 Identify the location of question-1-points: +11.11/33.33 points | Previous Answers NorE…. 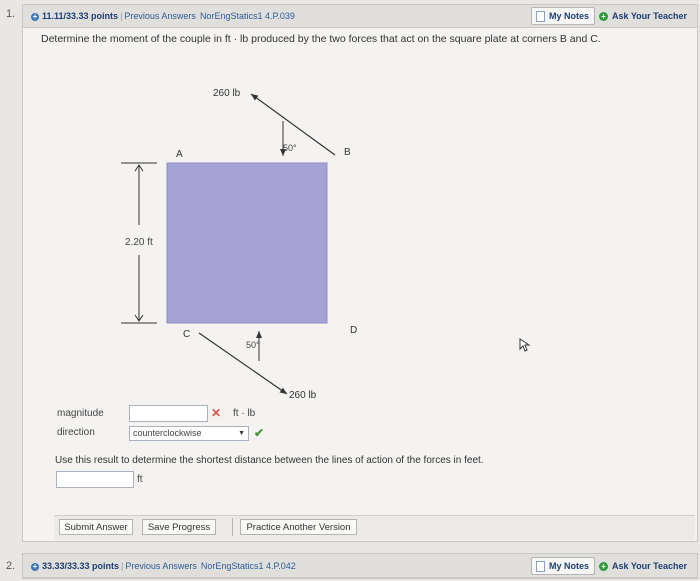
(163, 16).